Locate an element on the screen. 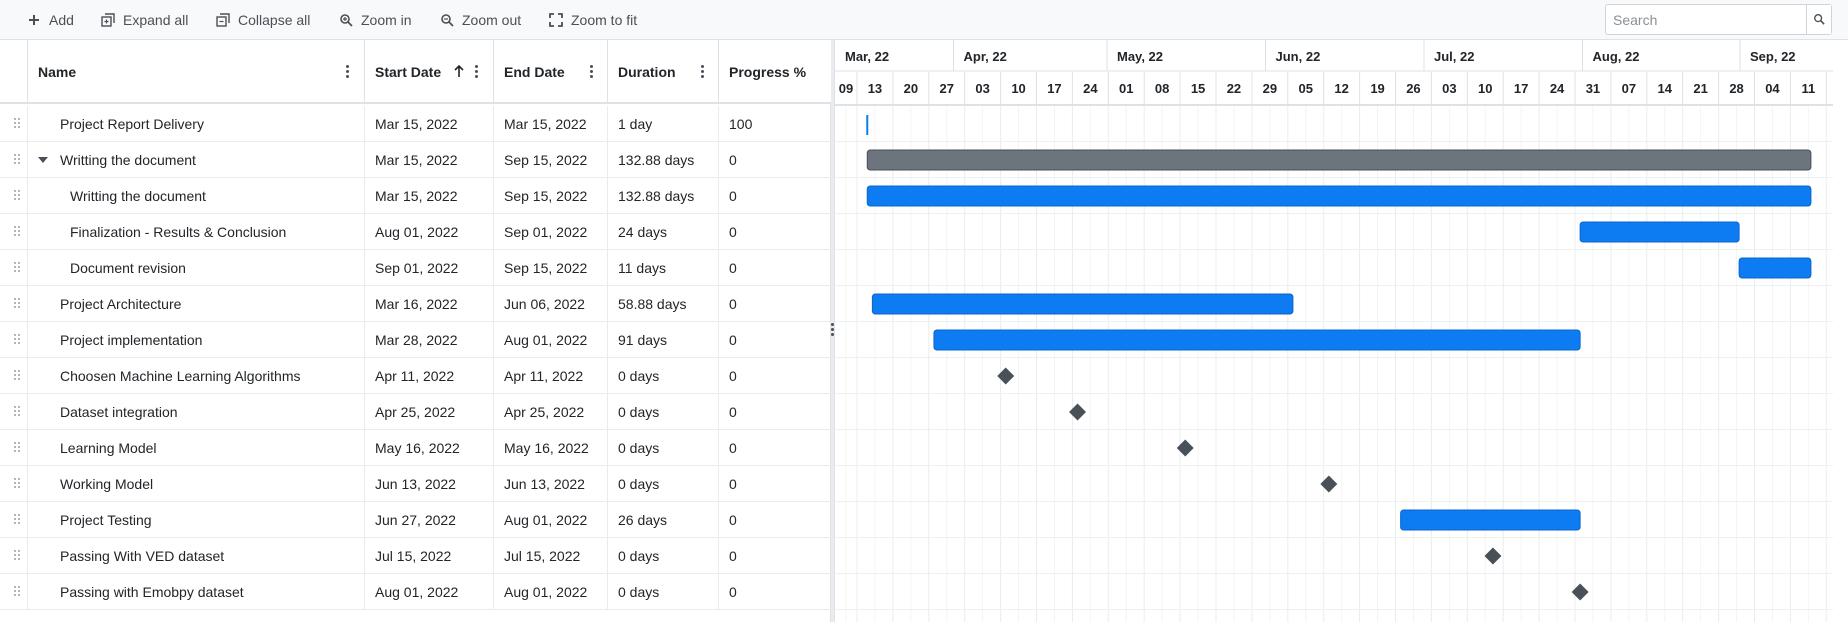 The height and width of the screenshot is (622, 1848). zoom-to-fit-button: Zoom to fit is located at coordinates (593, 20).